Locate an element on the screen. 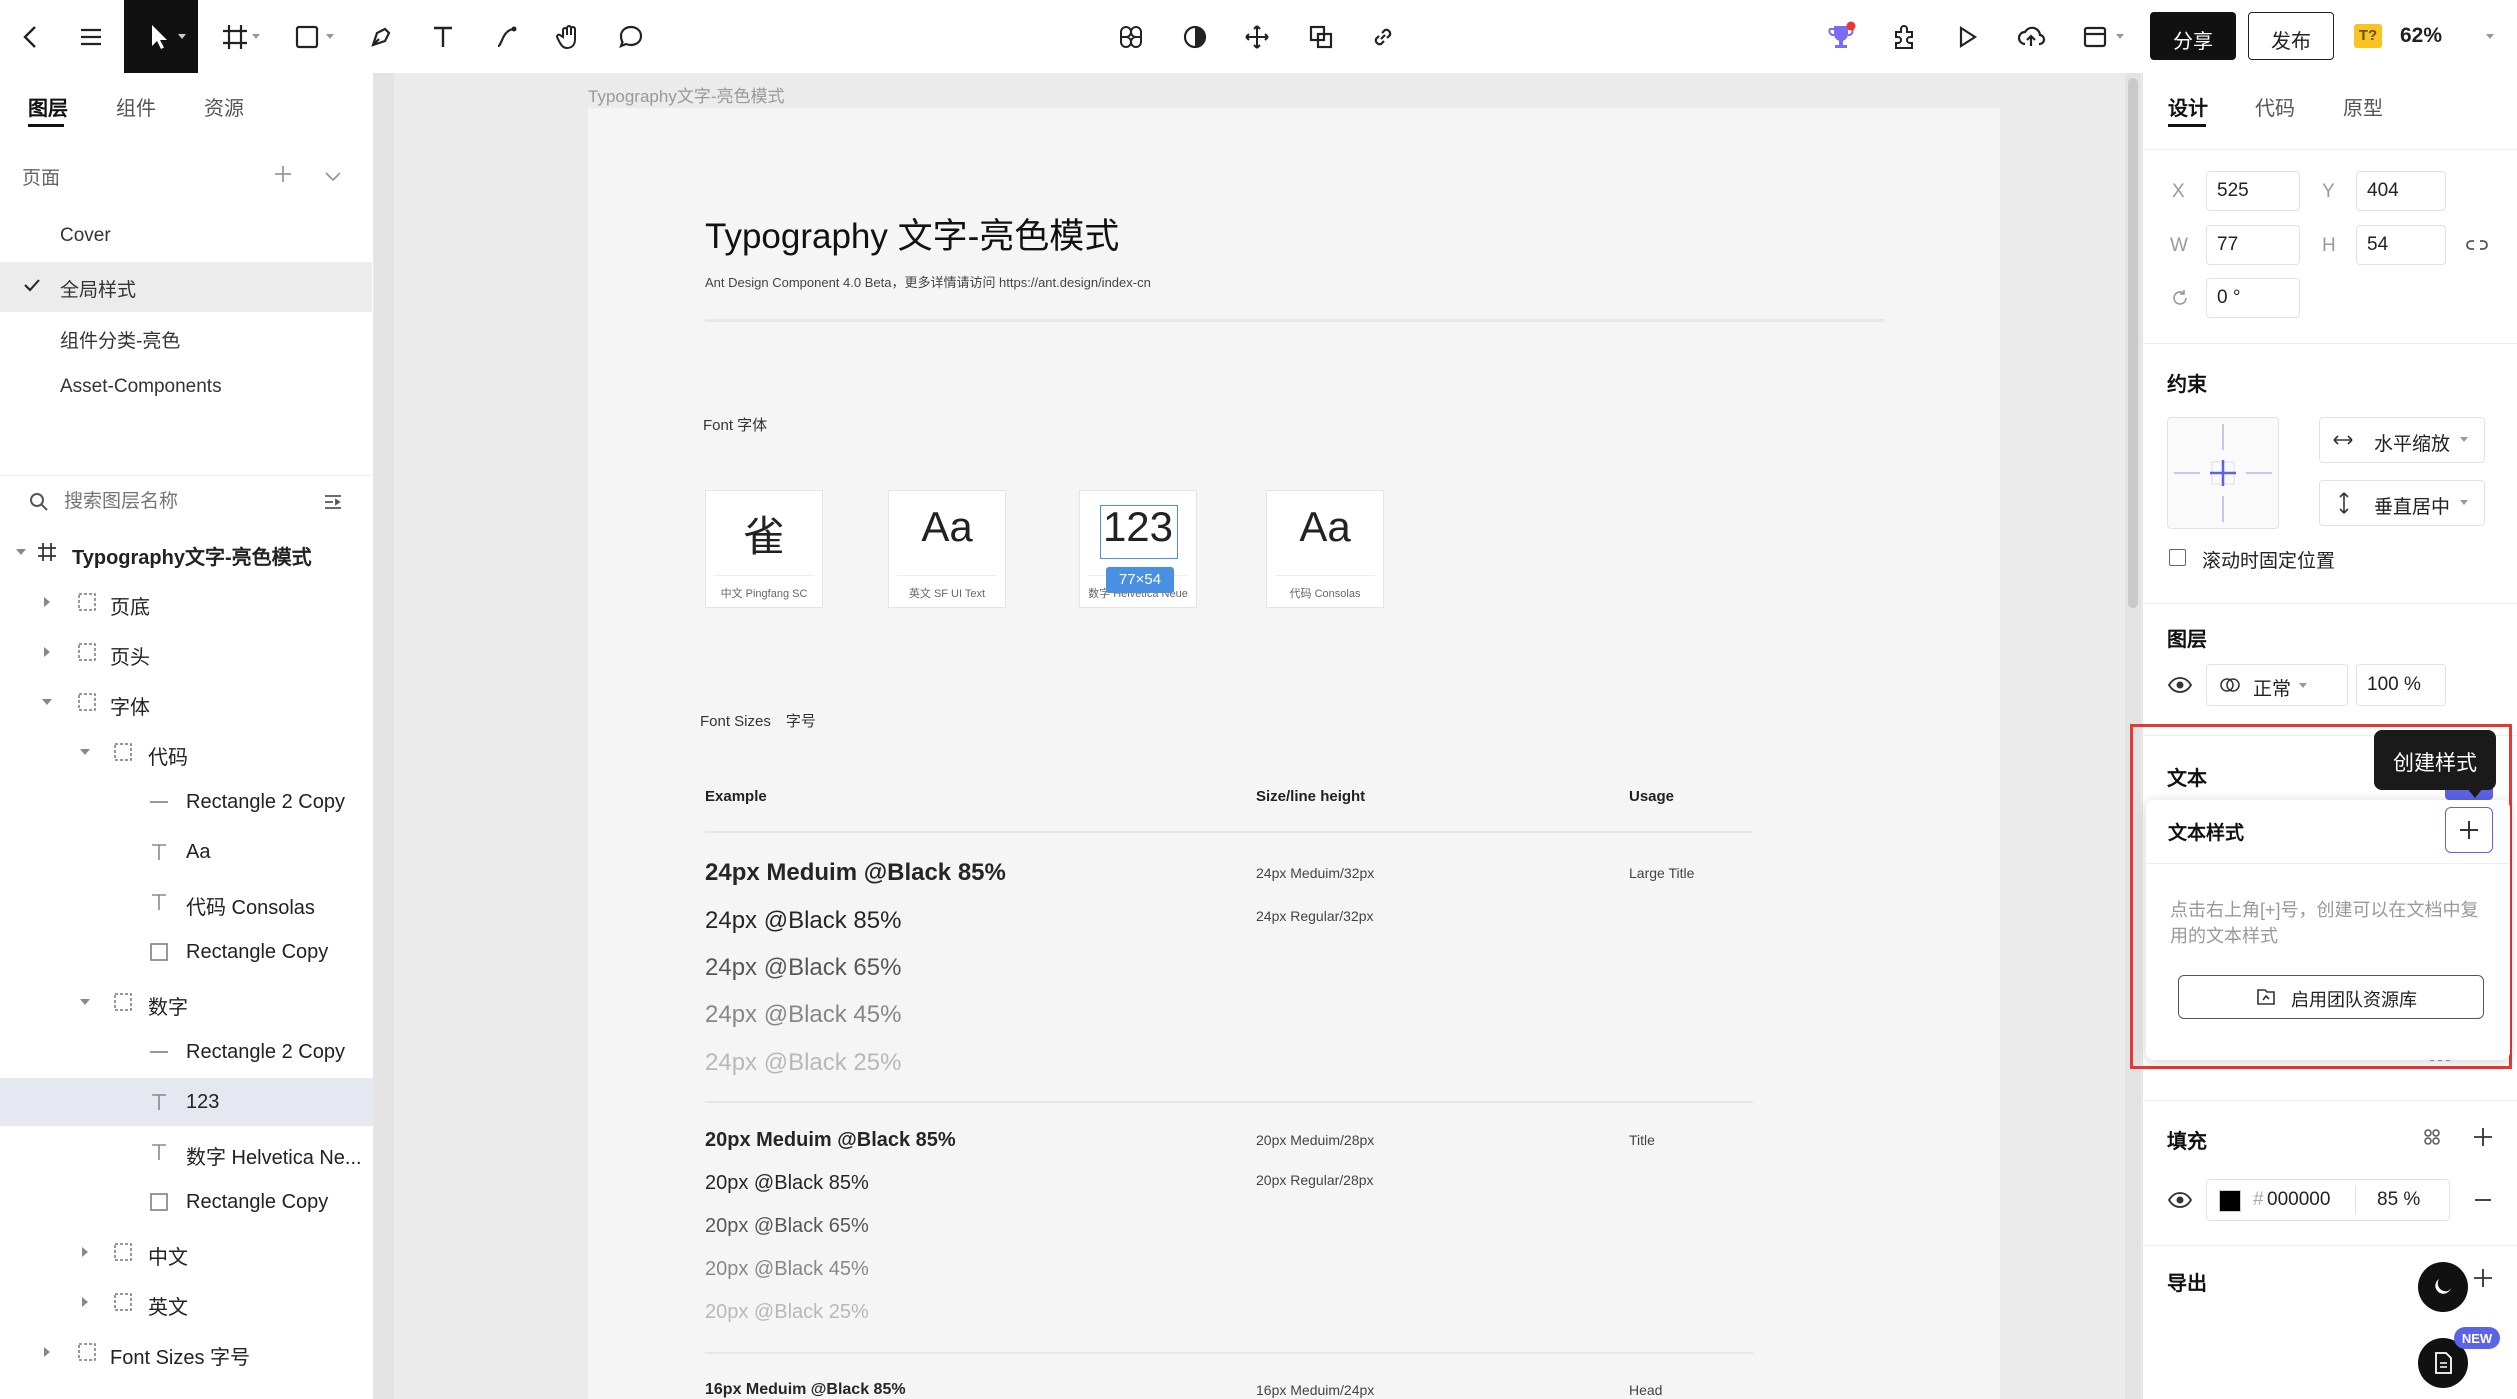  missing-font-badge: T? is located at coordinates (2368, 36).